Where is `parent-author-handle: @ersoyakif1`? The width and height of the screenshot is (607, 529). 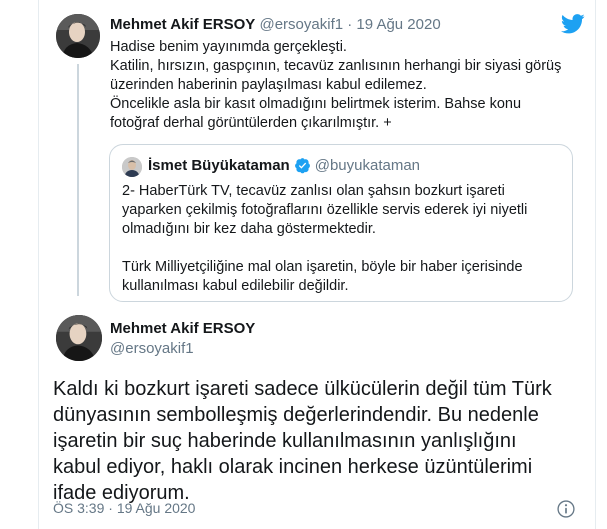
parent-author-handle: @ersoyakif1 is located at coordinates (301, 24).